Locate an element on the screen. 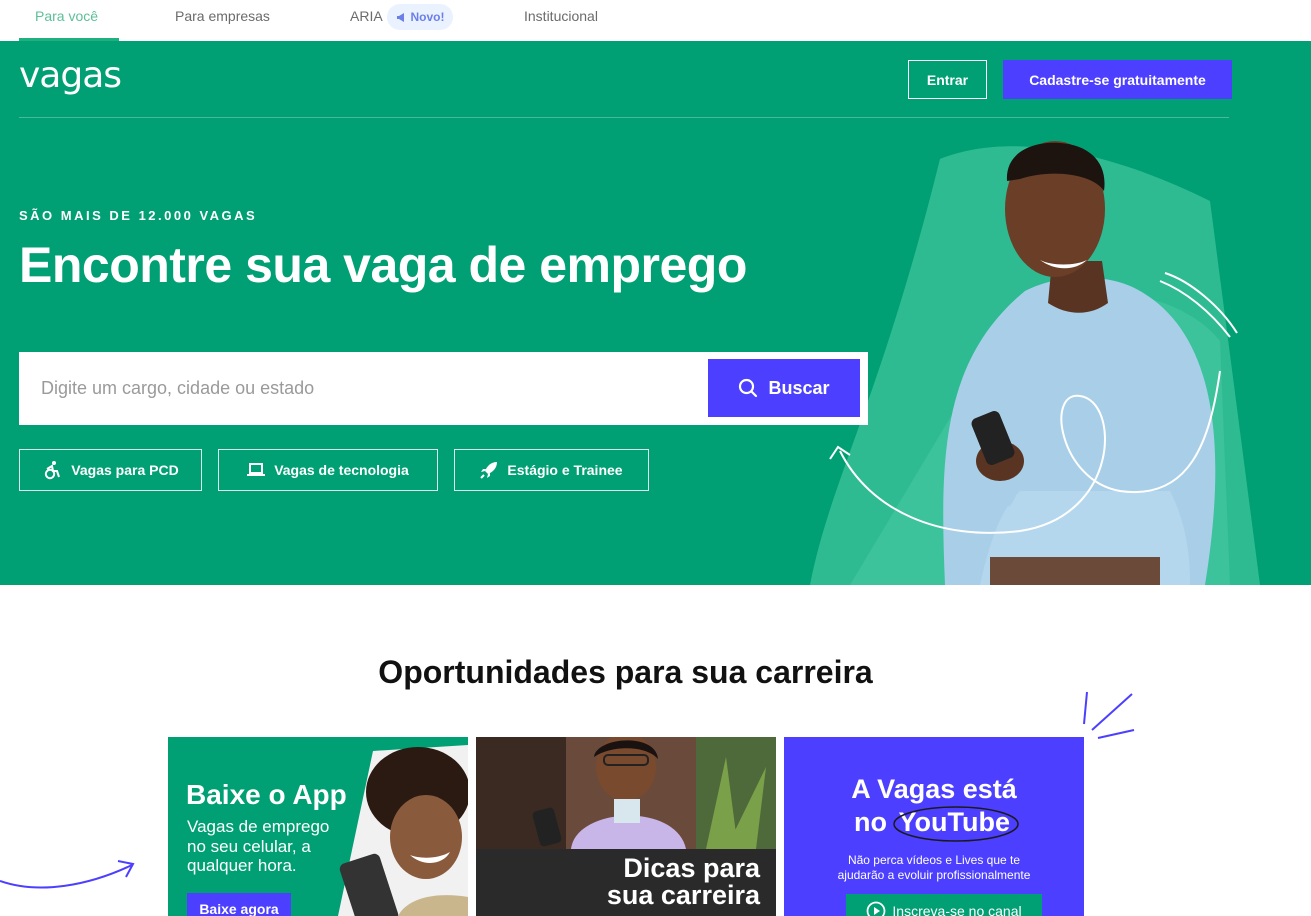 The image size is (1311, 916). laptop-icon is located at coordinates (256, 469).